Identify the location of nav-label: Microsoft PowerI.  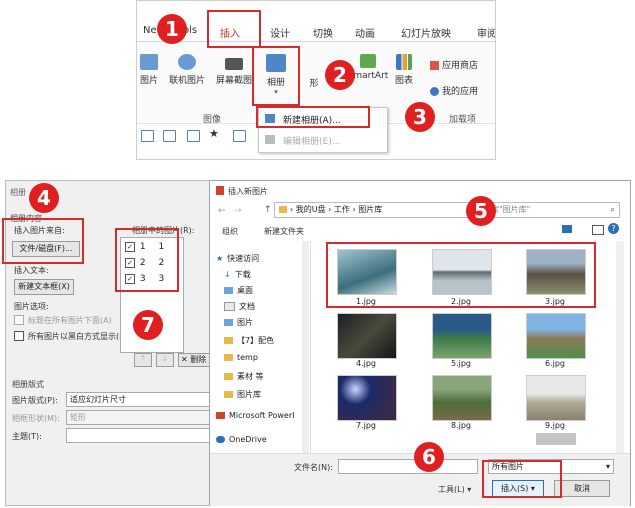
(262, 415).